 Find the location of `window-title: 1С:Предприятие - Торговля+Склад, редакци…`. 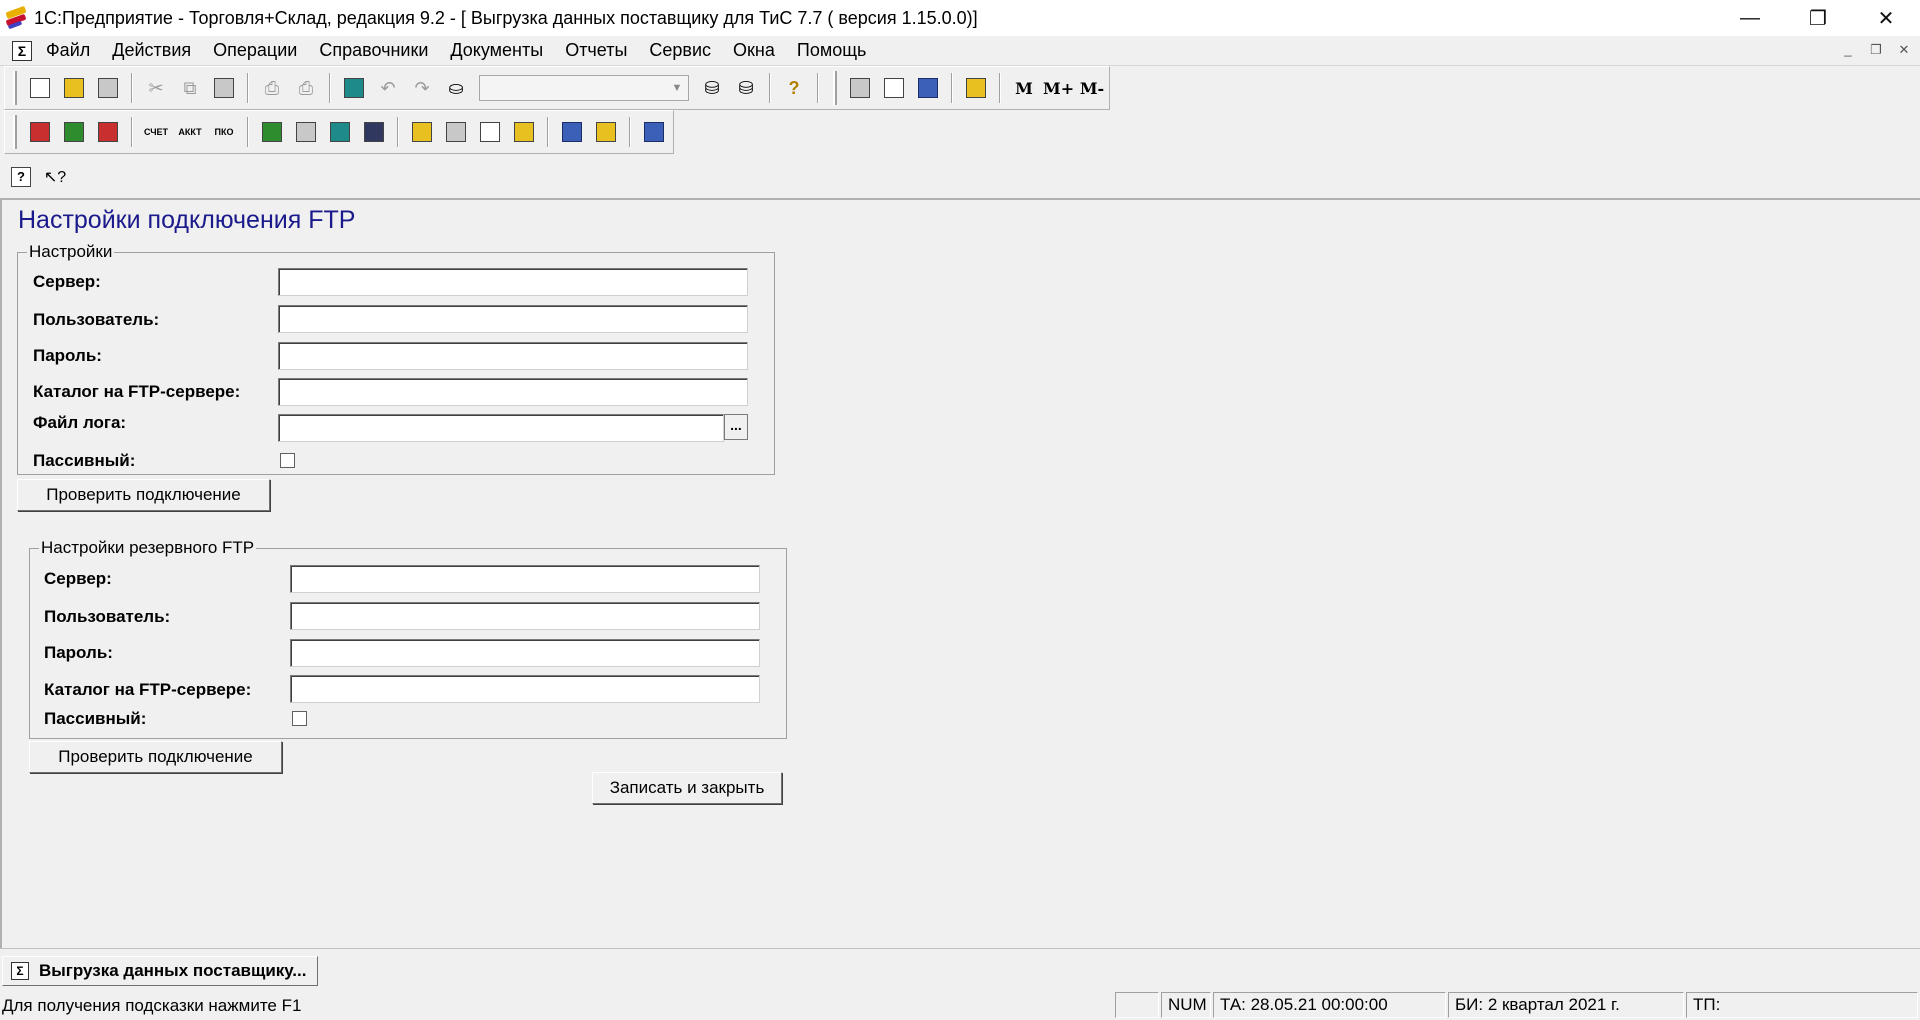

window-title: 1С:Предприятие - Торговля+Склад, редакци… is located at coordinates (506, 17).